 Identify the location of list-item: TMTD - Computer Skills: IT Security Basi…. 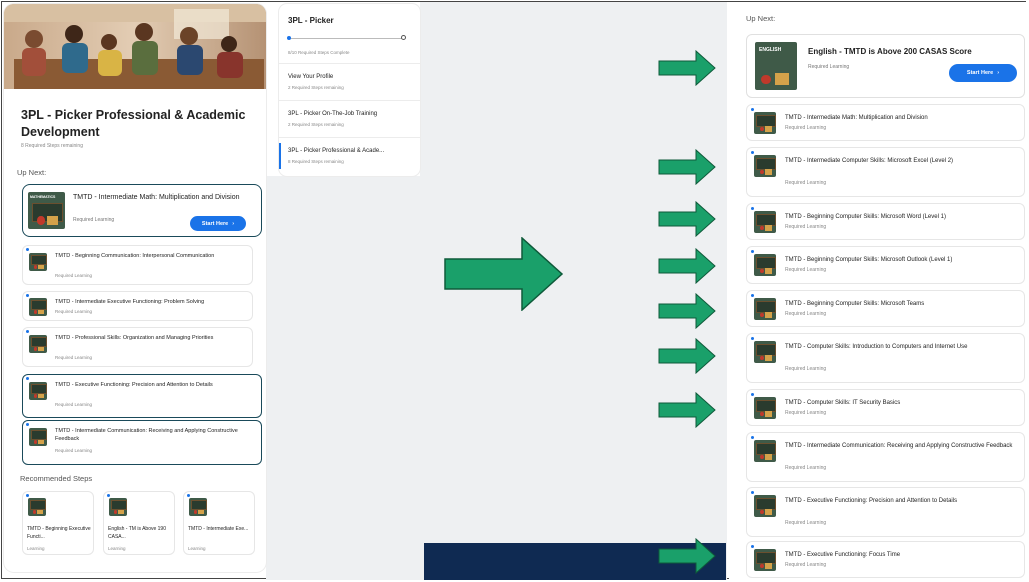
(885, 407).